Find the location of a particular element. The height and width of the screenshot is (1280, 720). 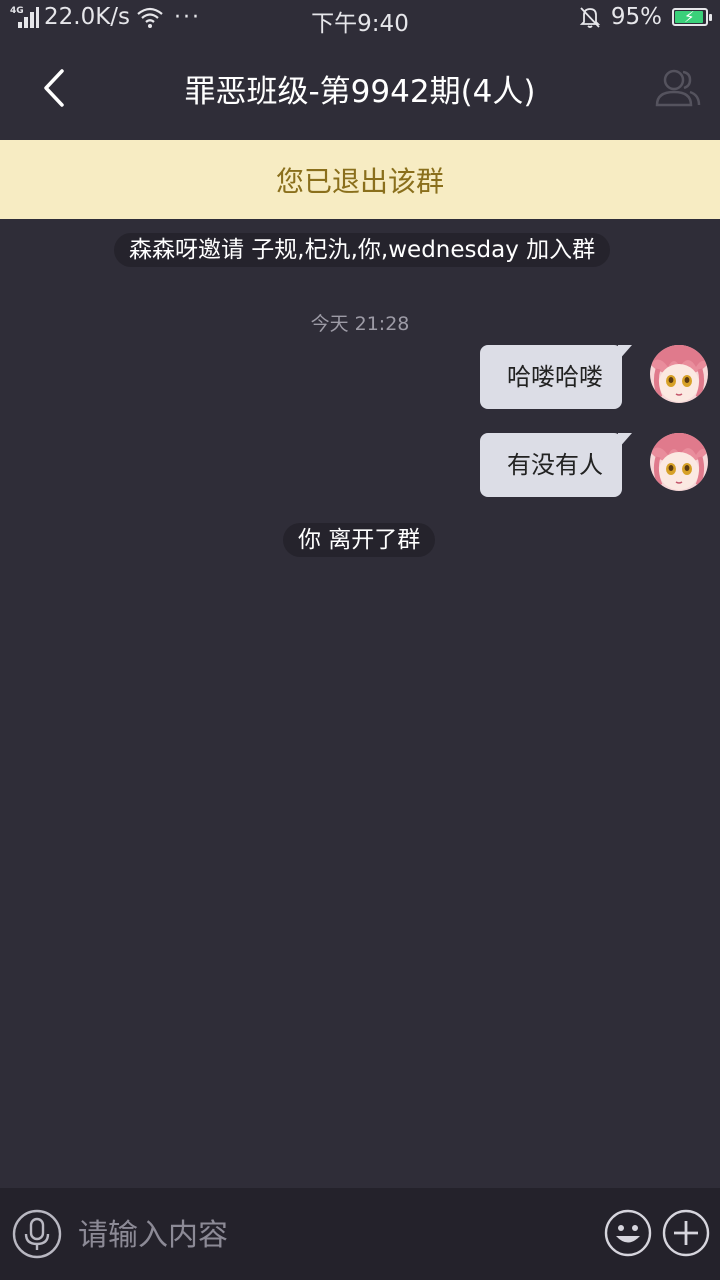

plus-circle-icon is located at coordinates (686, 1233).